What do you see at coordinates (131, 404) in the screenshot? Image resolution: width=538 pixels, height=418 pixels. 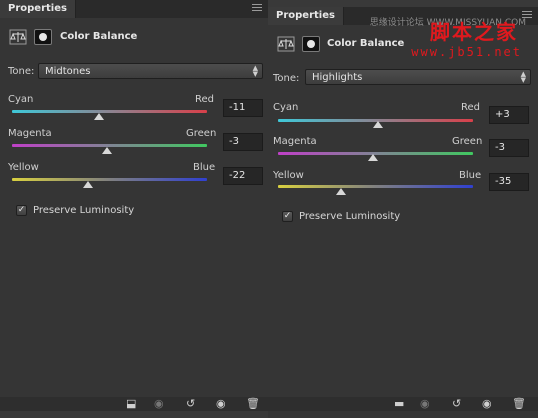 I see `clip-icon: ⬓` at bounding box center [131, 404].